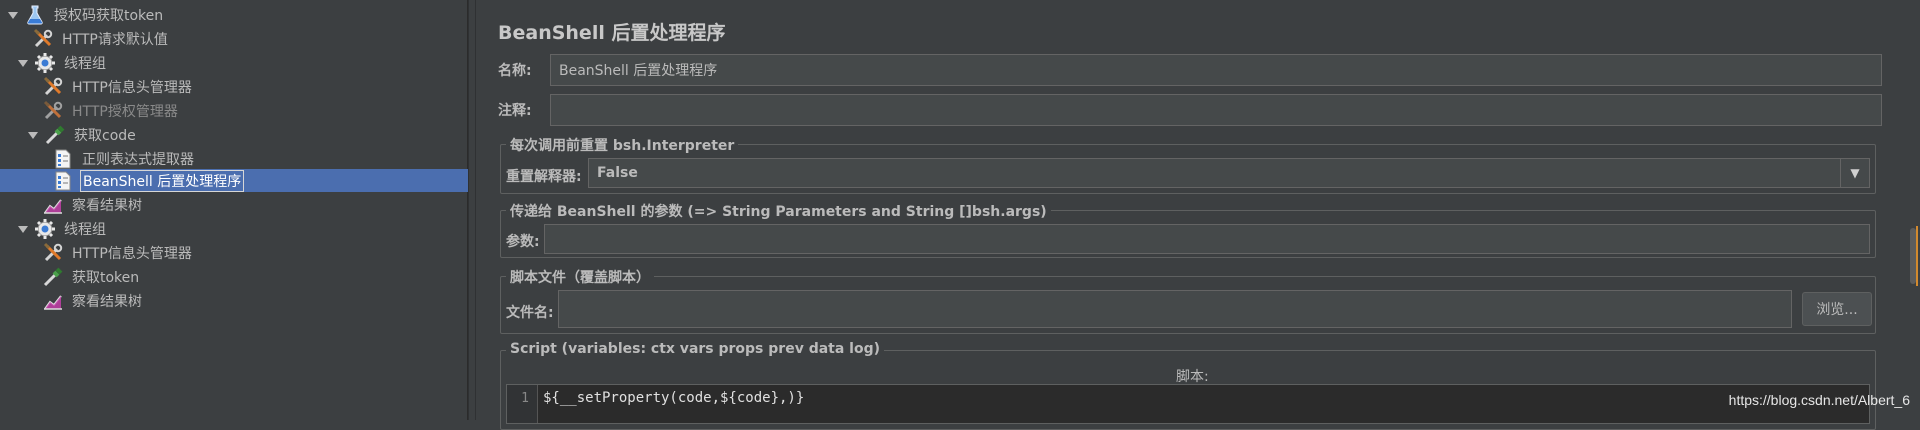 This screenshot has height=430, width=1920. What do you see at coordinates (62, 63) in the screenshot?
I see `tree-node-thread-group-1: 线程组` at bounding box center [62, 63].